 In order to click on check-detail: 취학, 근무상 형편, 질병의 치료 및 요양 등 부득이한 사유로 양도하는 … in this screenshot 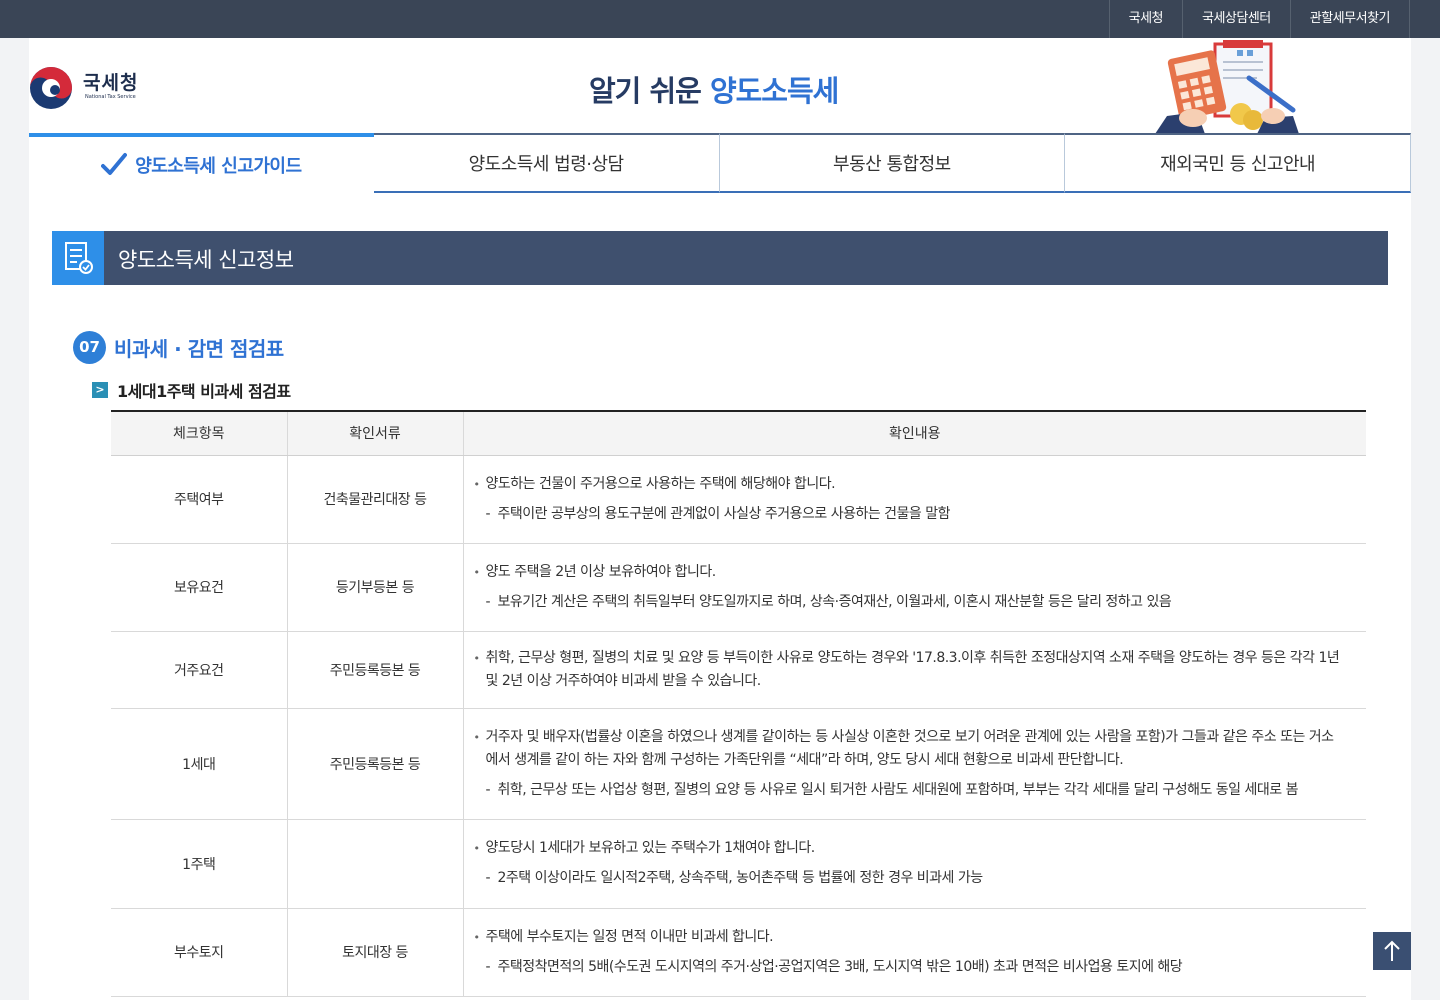, I will do `click(914, 670)`.